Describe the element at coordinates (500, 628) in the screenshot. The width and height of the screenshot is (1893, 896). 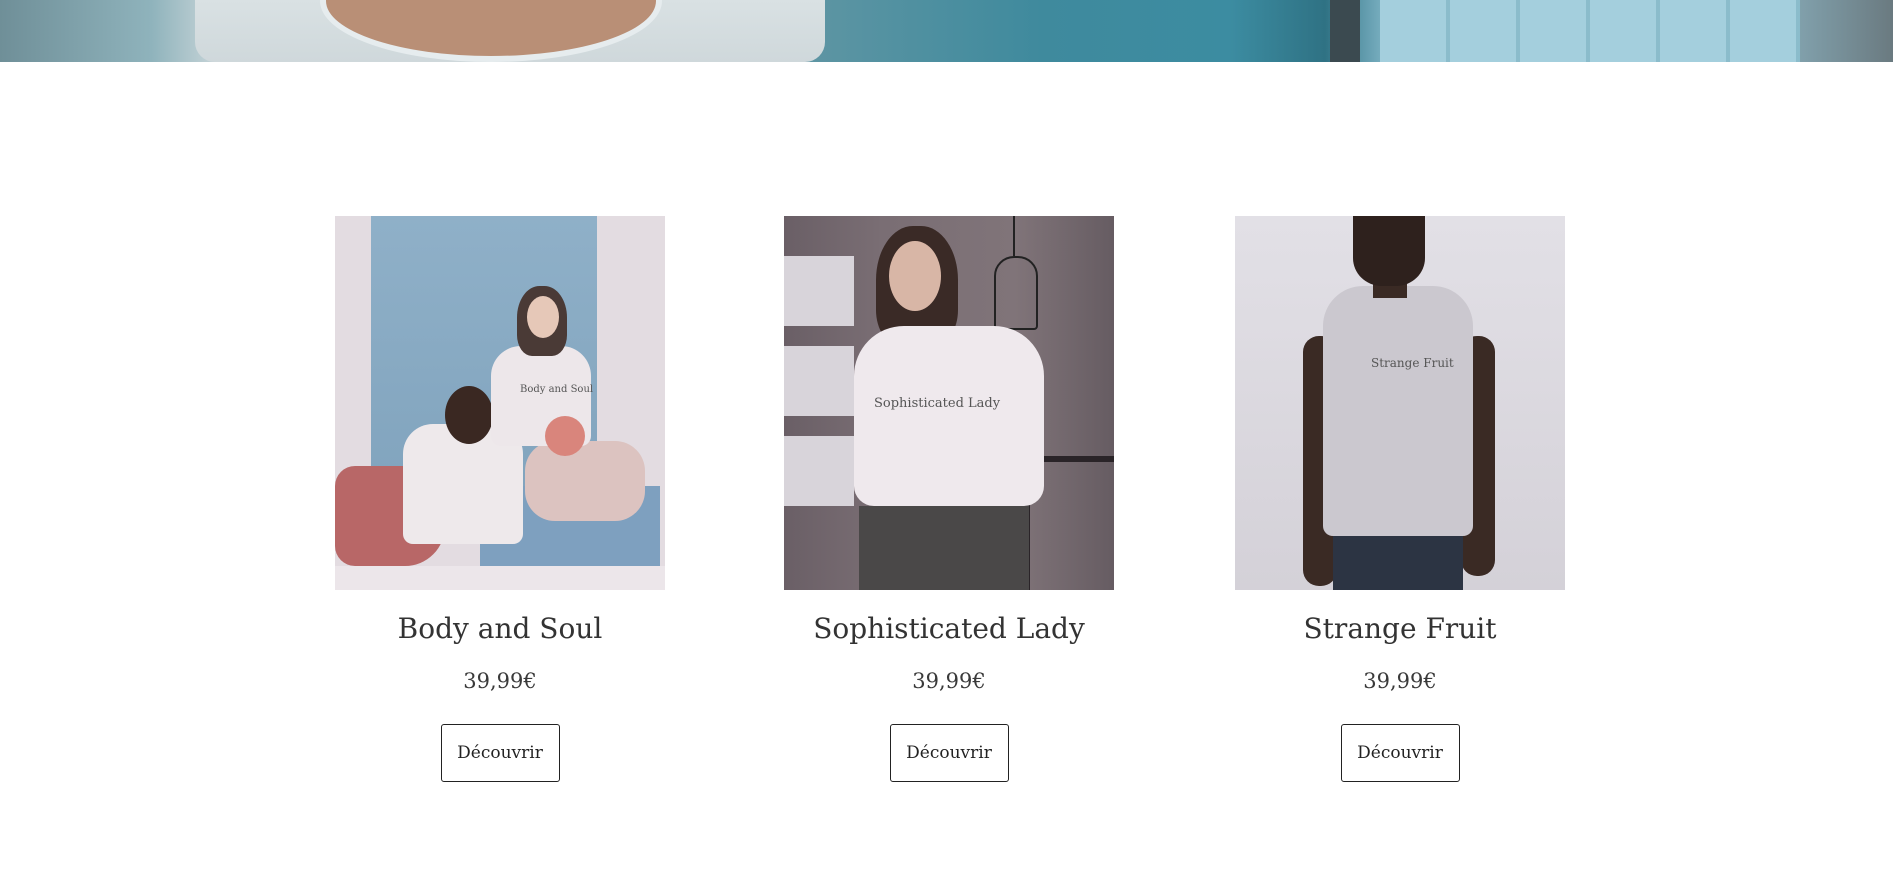
I see `product-title: Body and Soul` at that location.